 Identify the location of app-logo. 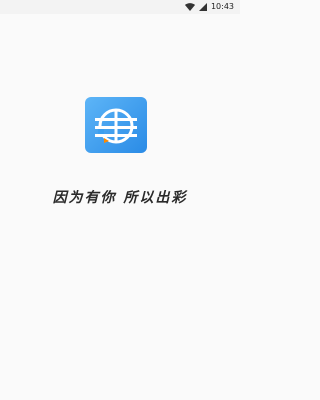
(116, 125).